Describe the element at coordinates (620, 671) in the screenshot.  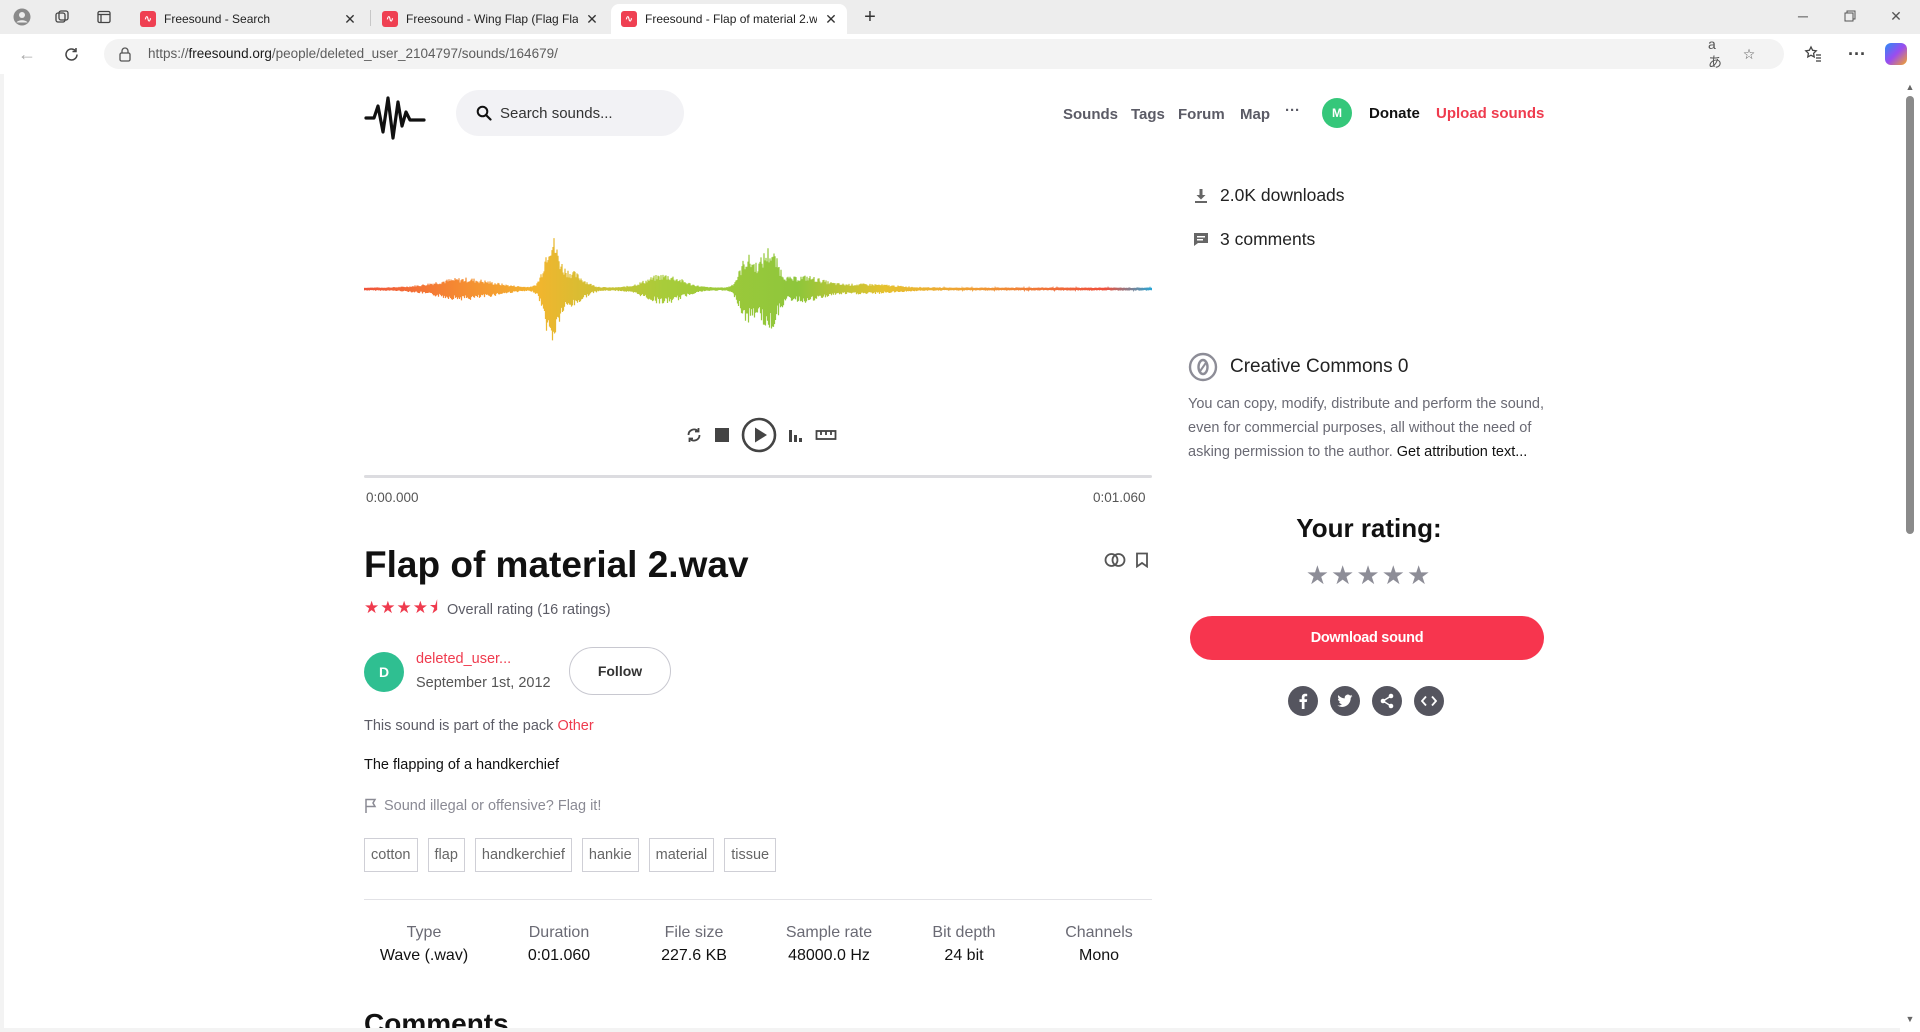
I see `follow-button: Follow` at that location.